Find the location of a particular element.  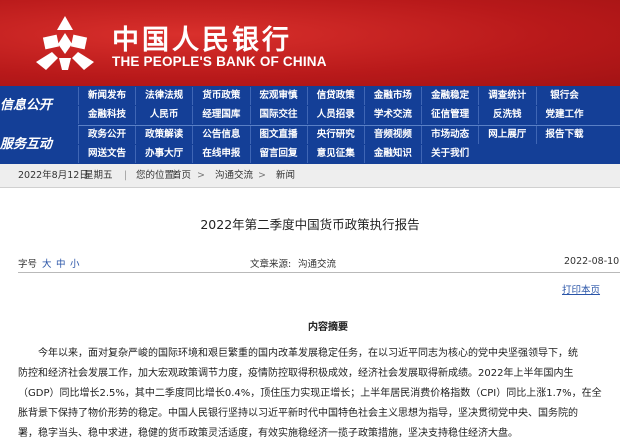

meta-divider is located at coordinates (319, 272).